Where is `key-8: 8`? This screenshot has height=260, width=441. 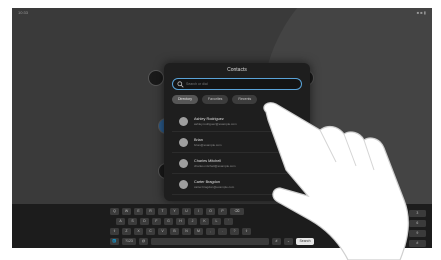 key-8: 8 is located at coordinates (397, 233).